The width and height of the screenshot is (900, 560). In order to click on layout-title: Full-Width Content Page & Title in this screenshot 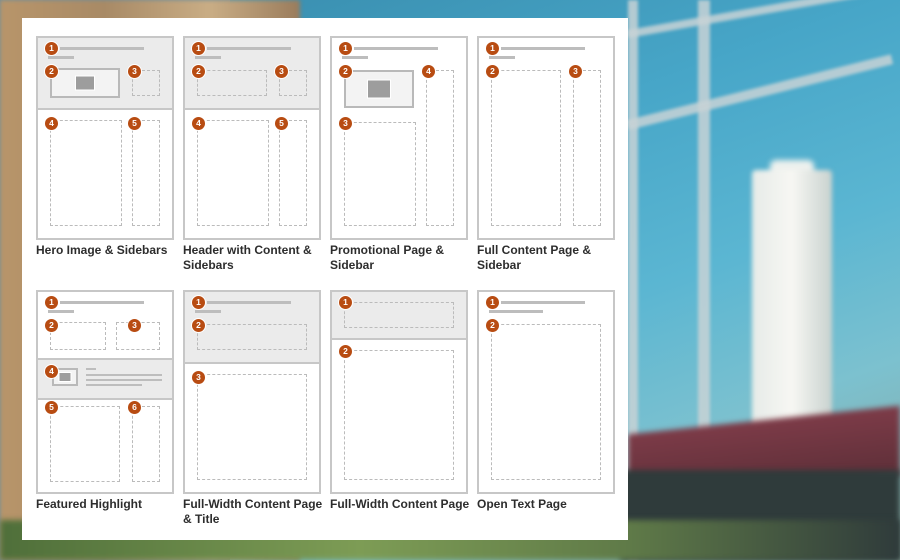, I will do `click(253, 511)`.